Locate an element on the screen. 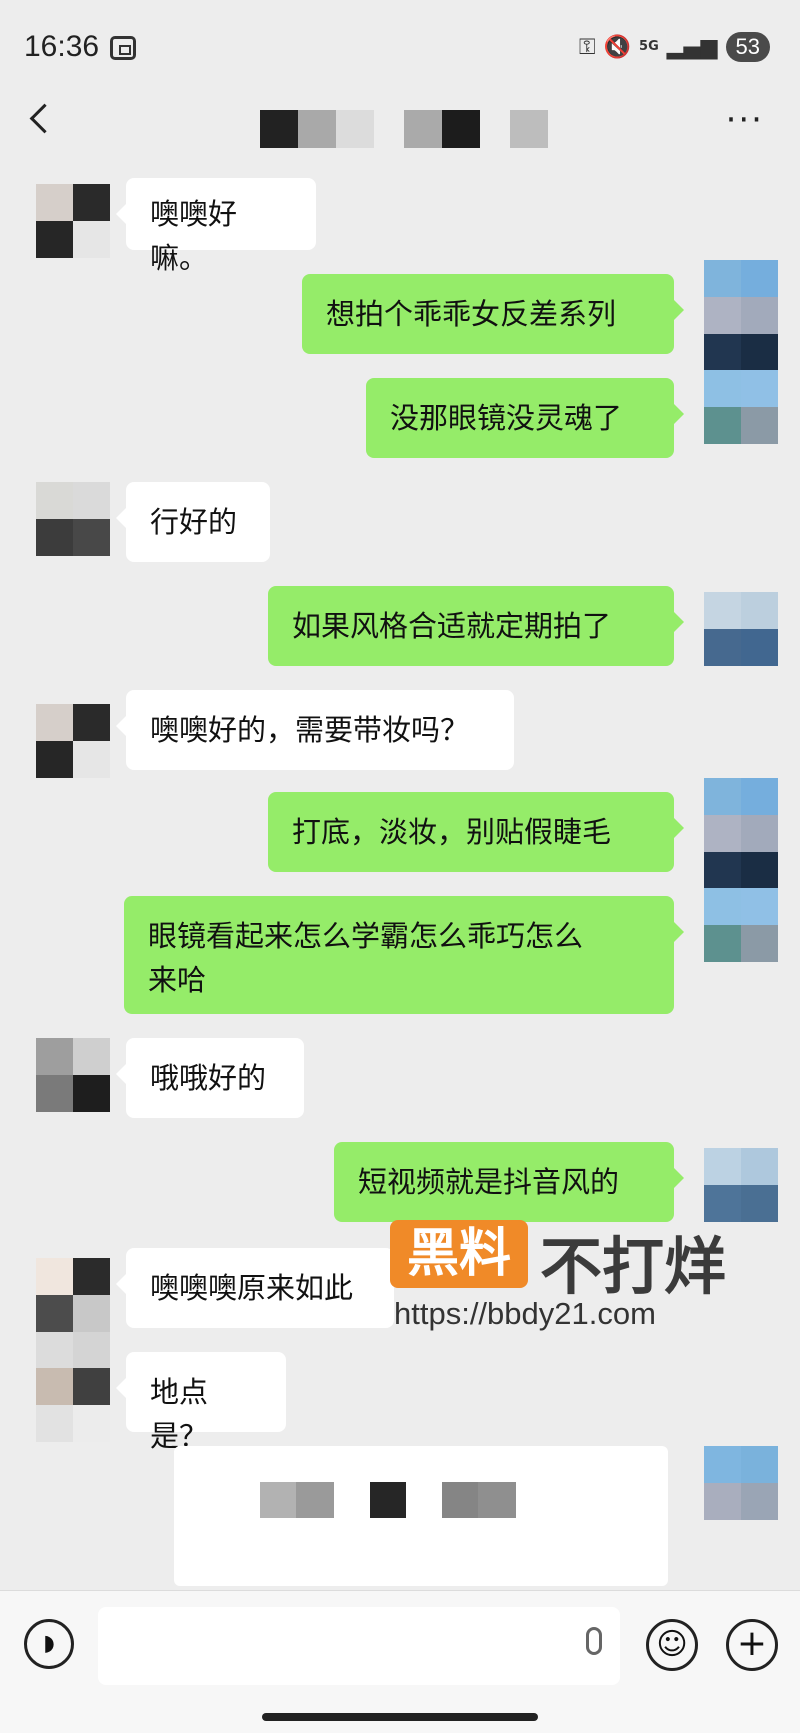  message-bubble-incoming: 哦哦好的 is located at coordinates (210, 1078).